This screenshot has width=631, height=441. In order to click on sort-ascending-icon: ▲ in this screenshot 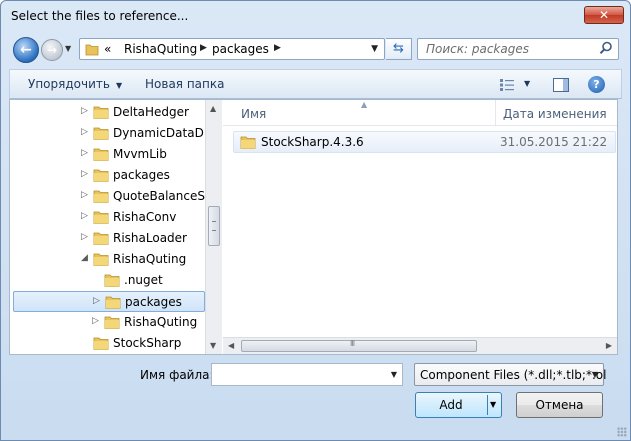, I will do `click(364, 104)`.